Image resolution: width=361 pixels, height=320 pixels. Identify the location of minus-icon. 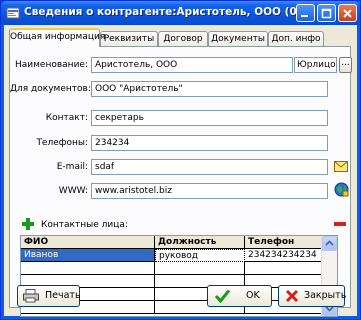
(340, 224).